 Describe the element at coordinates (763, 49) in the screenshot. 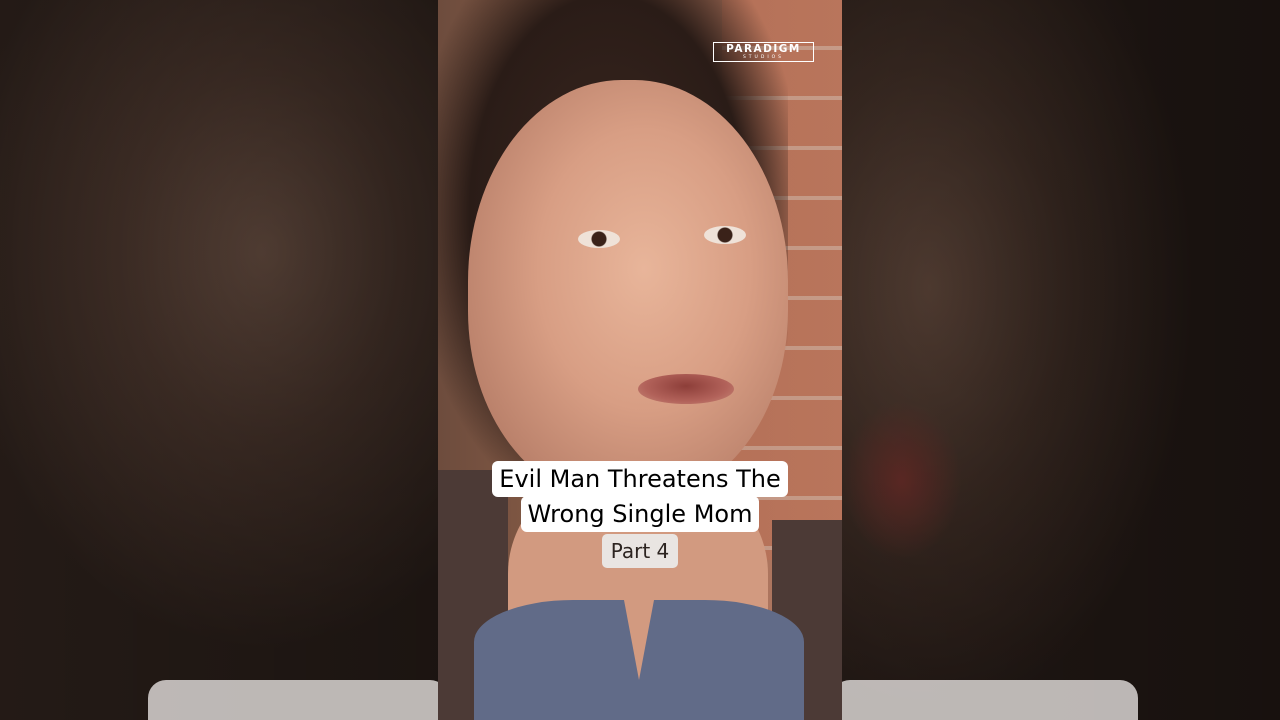

I see `logo-name: PARADIGM` at that location.